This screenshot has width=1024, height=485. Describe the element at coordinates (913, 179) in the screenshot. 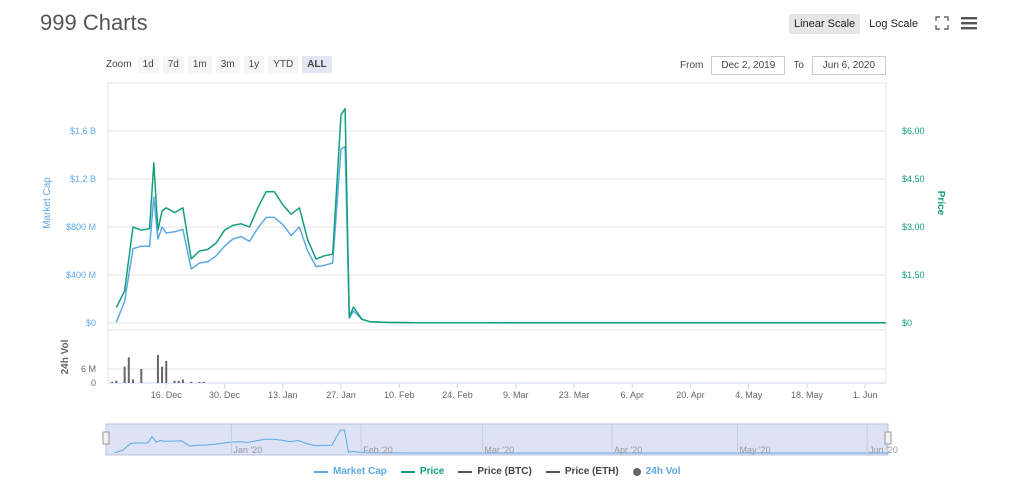

I see `y-right-tick-label: $4,50` at that location.